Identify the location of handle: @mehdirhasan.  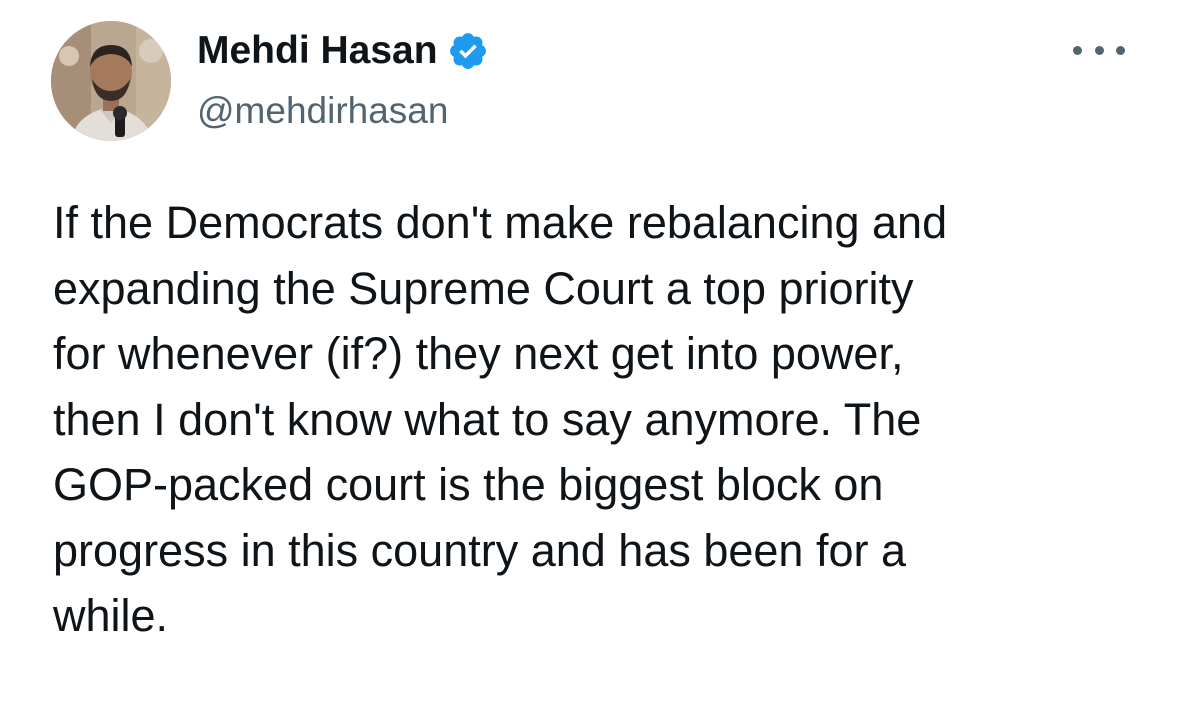
(322, 111).